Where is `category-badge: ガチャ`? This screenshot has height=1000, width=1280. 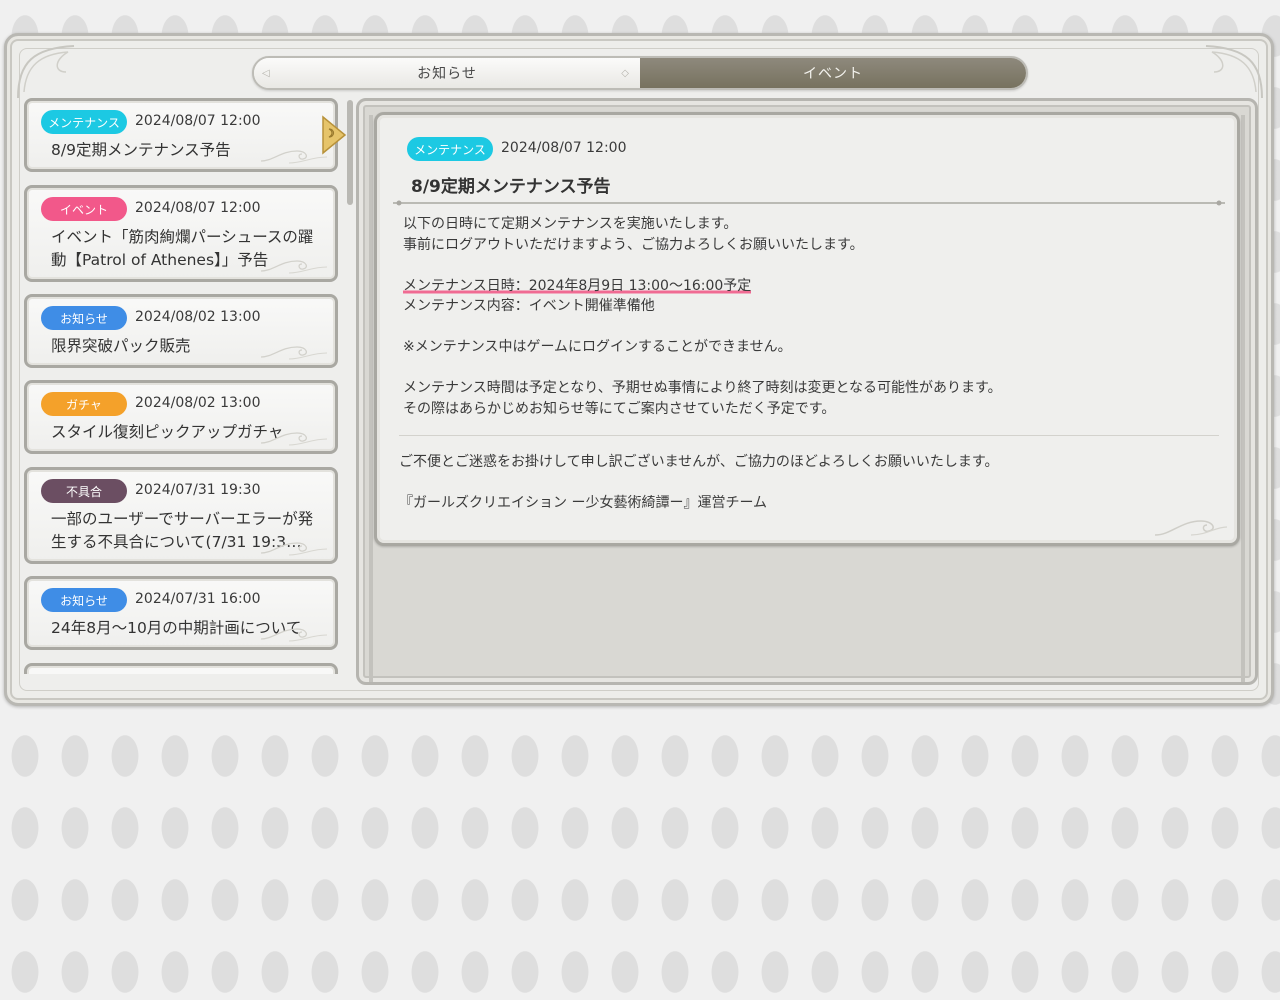
category-badge: ガチャ is located at coordinates (84, 404).